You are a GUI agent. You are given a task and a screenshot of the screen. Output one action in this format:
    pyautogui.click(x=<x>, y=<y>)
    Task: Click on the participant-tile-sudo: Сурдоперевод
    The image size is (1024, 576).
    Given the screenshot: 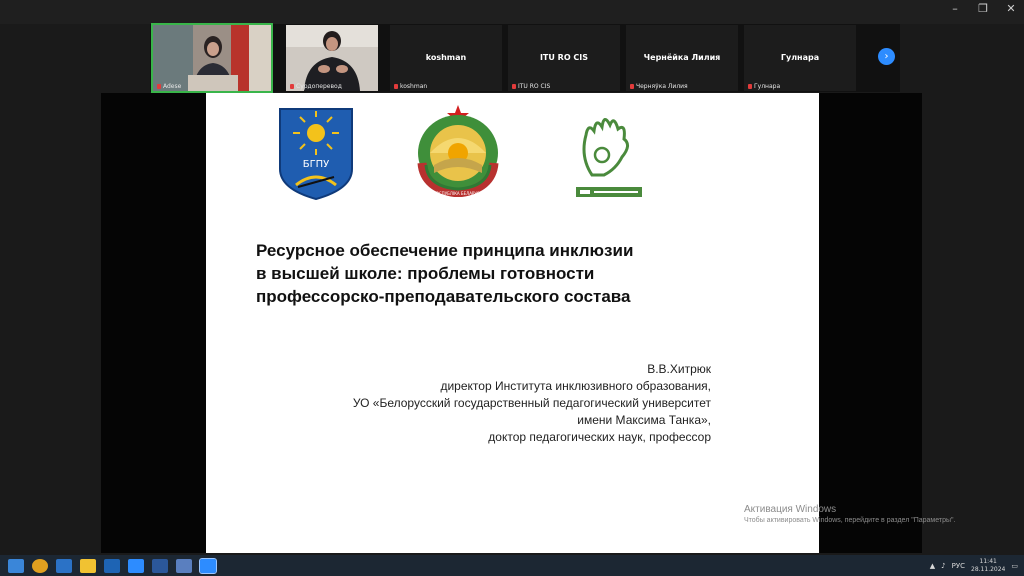 What is the action you would take?
    pyautogui.click(x=332, y=58)
    